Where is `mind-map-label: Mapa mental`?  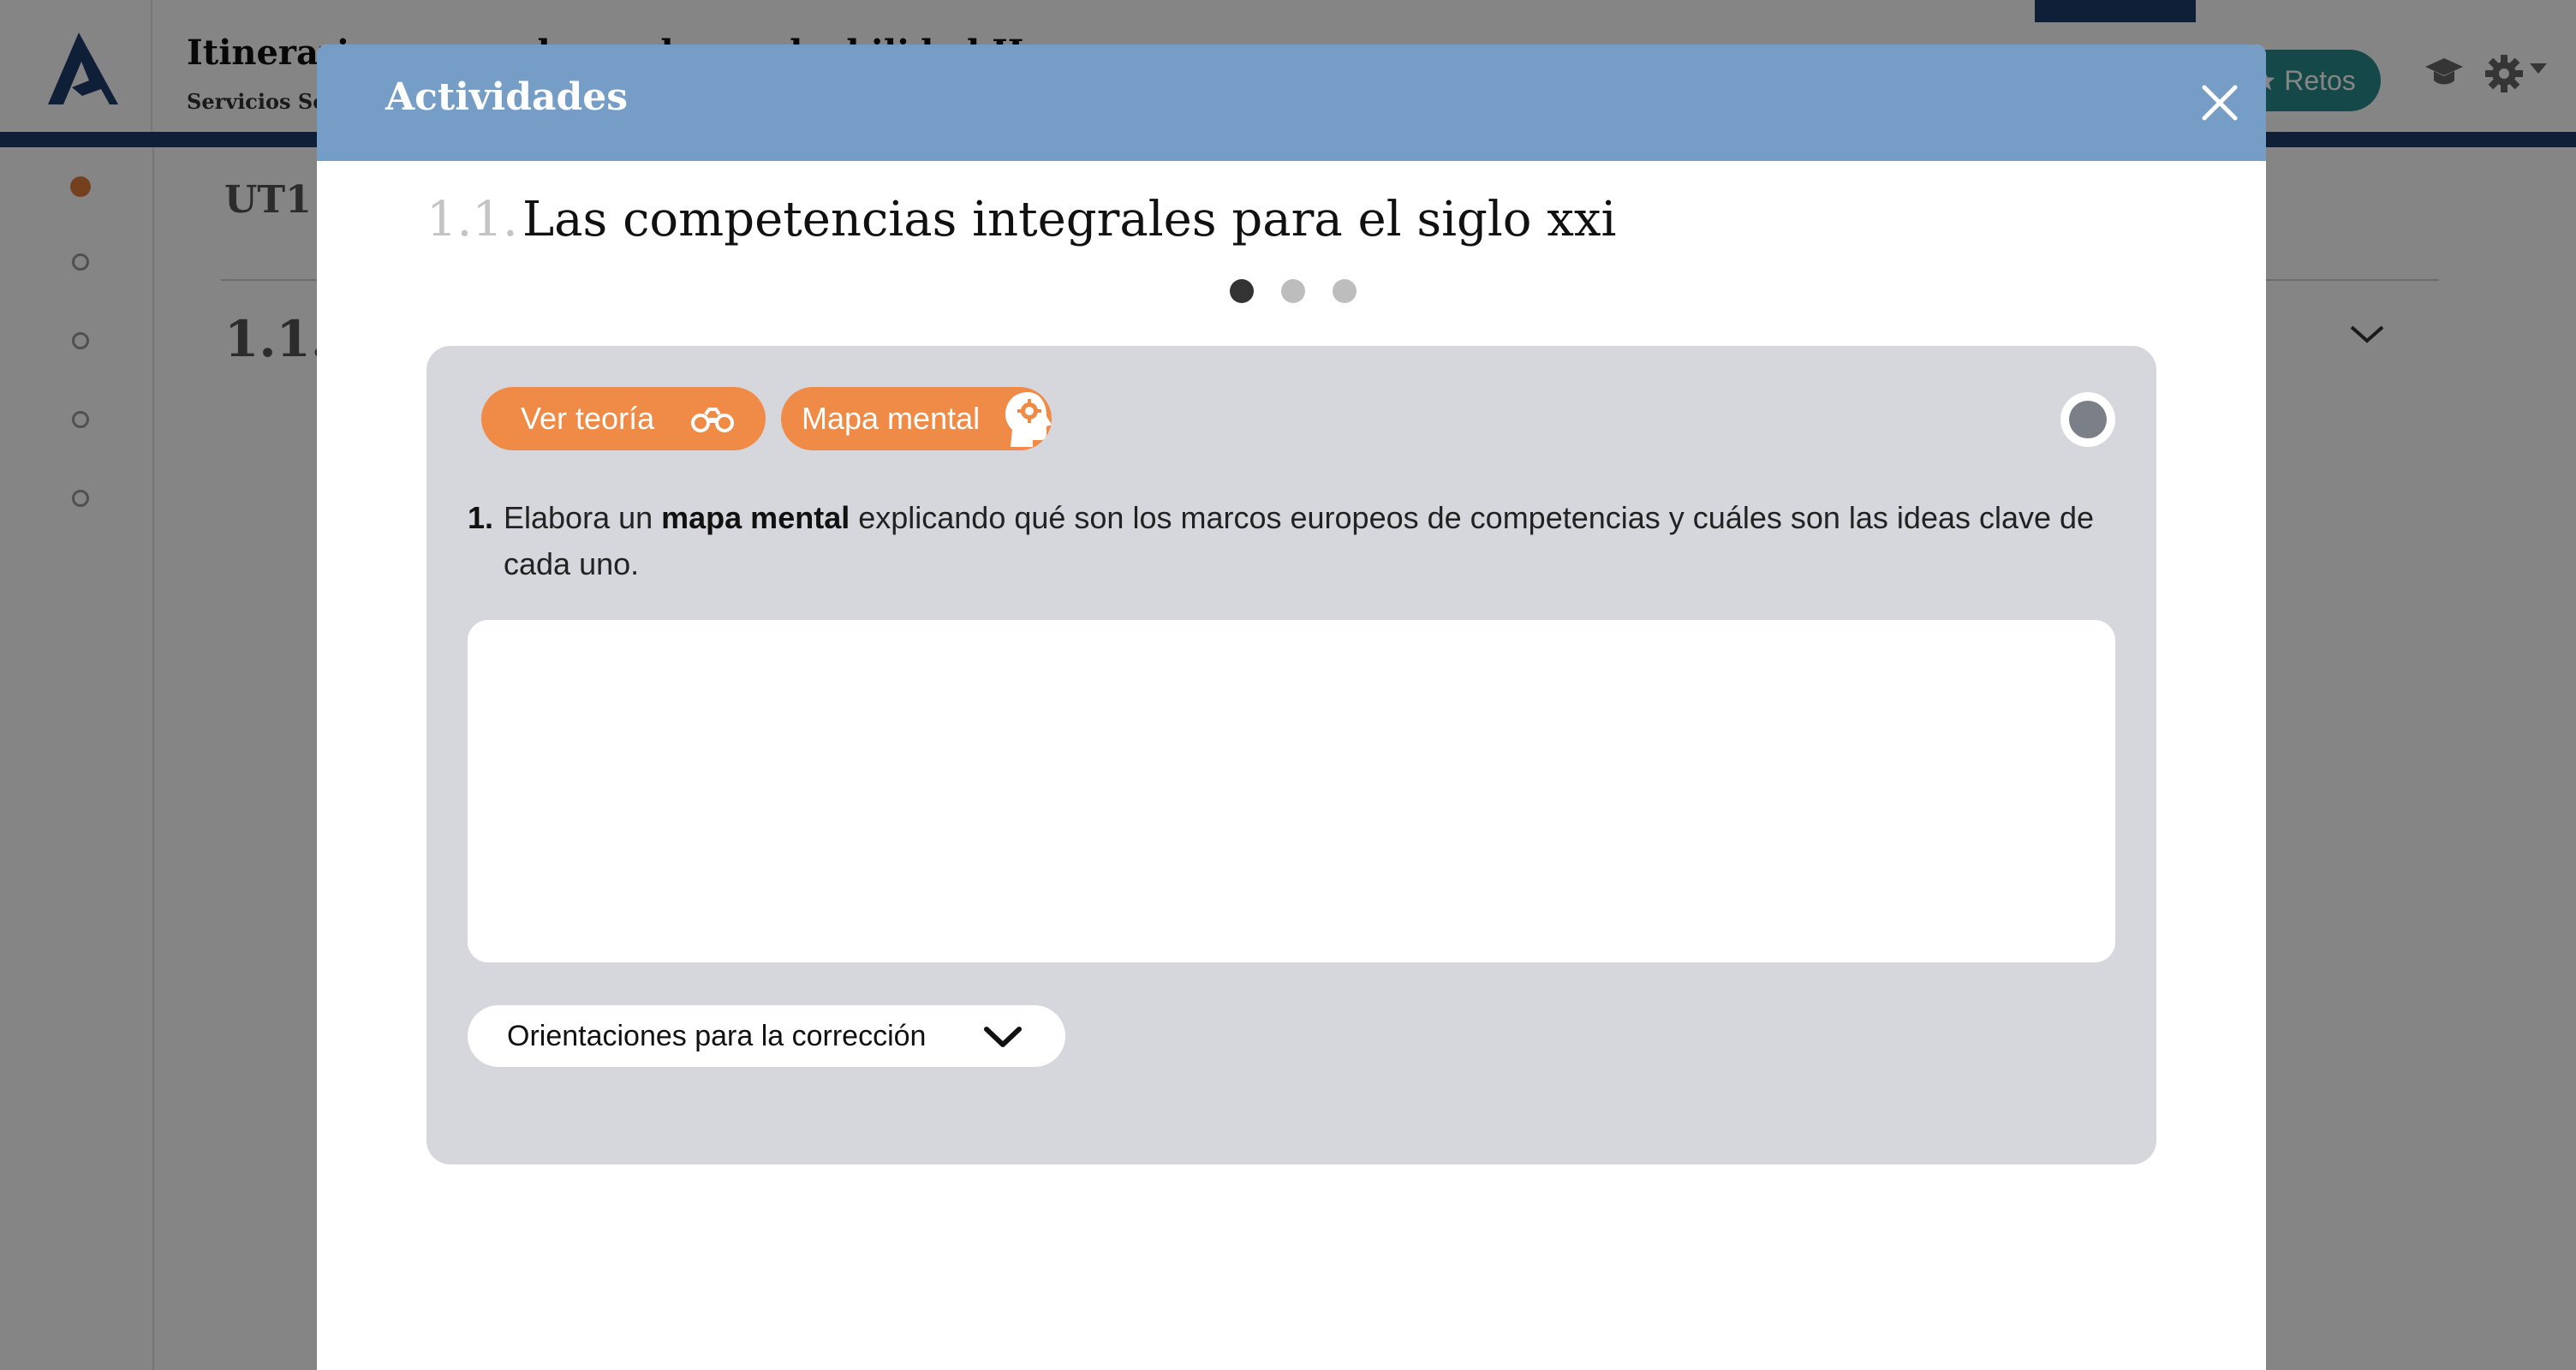 mind-map-label: Mapa mental is located at coordinates (891, 418).